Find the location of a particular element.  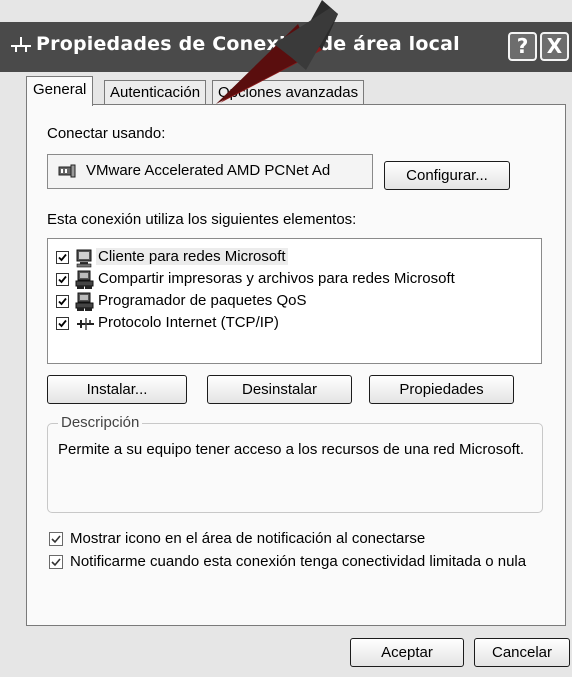

ok-button: Aceptar is located at coordinates (407, 652).